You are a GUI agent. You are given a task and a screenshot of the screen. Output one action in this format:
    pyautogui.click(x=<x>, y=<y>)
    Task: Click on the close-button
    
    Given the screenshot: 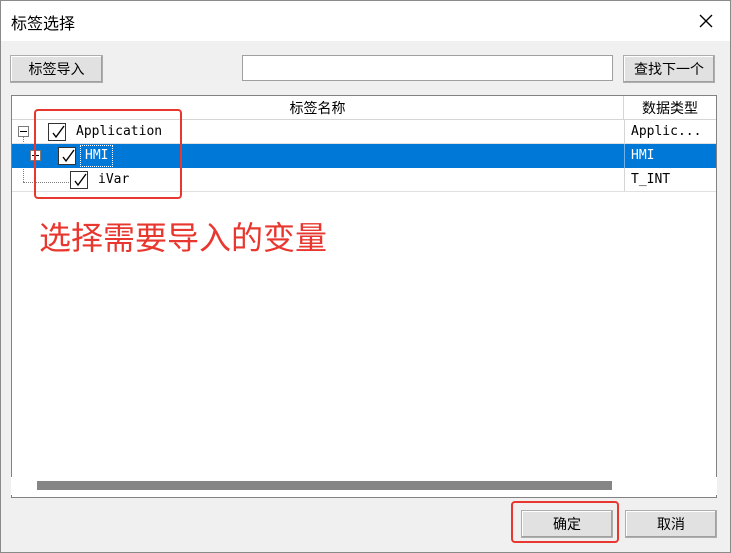 What is the action you would take?
    pyautogui.click(x=706, y=21)
    